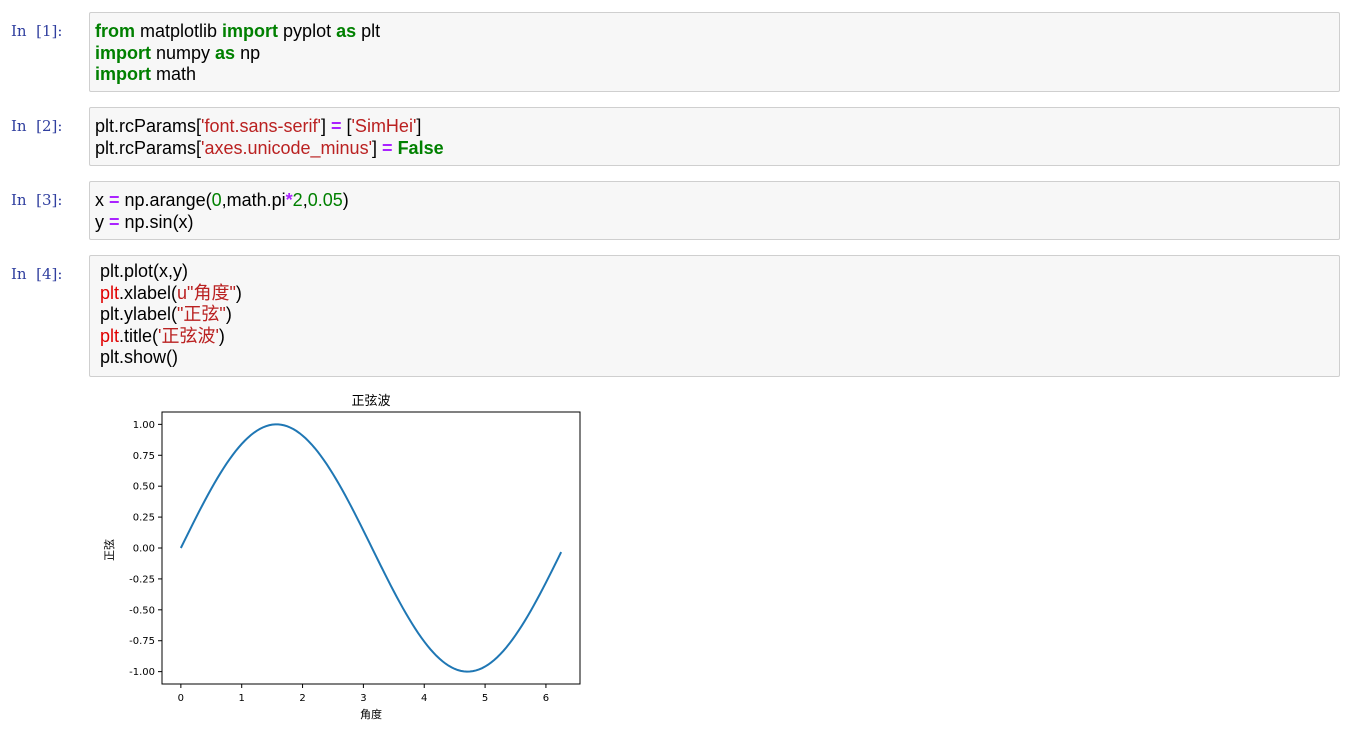 The image size is (1349, 739). Describe the element at coordinates (717, 294) in the screenshot. I see `code-line: plt.xlabel(u"角度")` at that location.